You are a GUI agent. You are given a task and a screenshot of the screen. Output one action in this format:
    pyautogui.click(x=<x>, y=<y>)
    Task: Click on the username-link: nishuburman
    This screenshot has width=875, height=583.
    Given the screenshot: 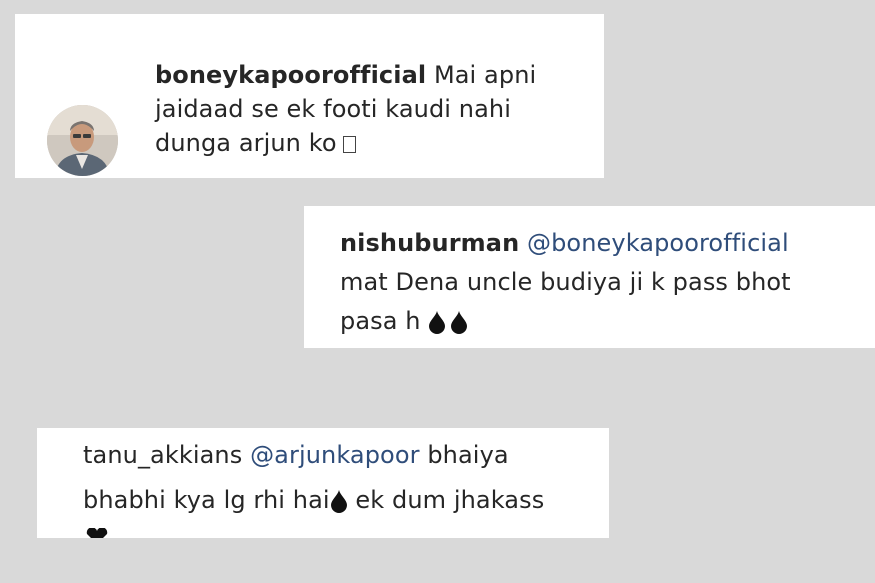 What is the action you would take?
    pyautogui.click(x=429, y=243)
    